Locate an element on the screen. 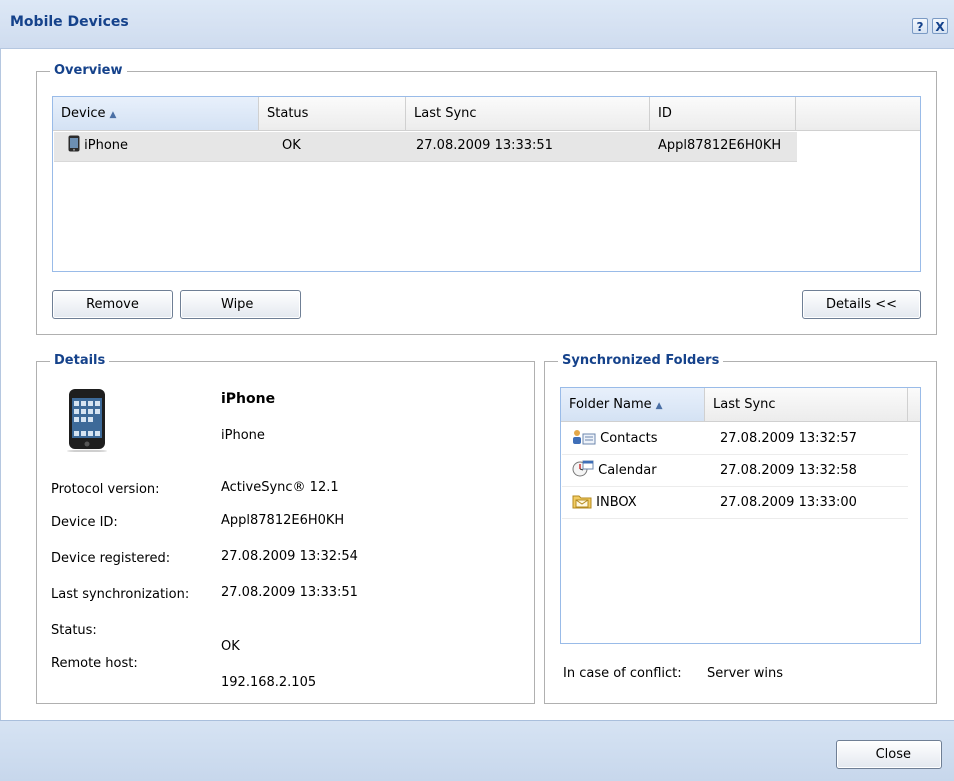 The image size is (954, 781). id-cell: Appl87812E6H0KH is located at coordinates (720, 145).